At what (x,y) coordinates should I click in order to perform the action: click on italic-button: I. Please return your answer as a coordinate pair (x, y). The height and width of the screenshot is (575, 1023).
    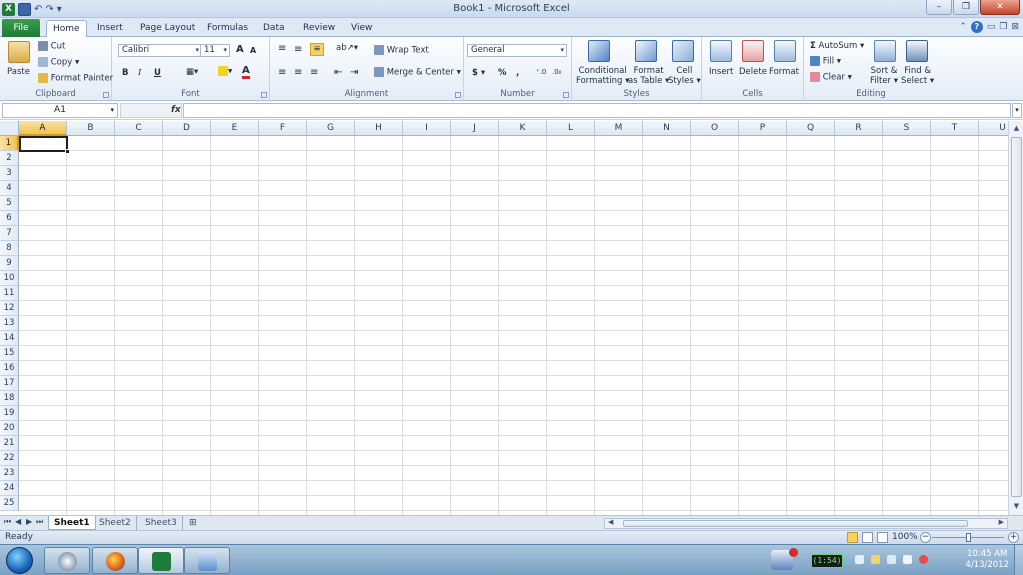
    Looking at the image, I should click on (139, 73).